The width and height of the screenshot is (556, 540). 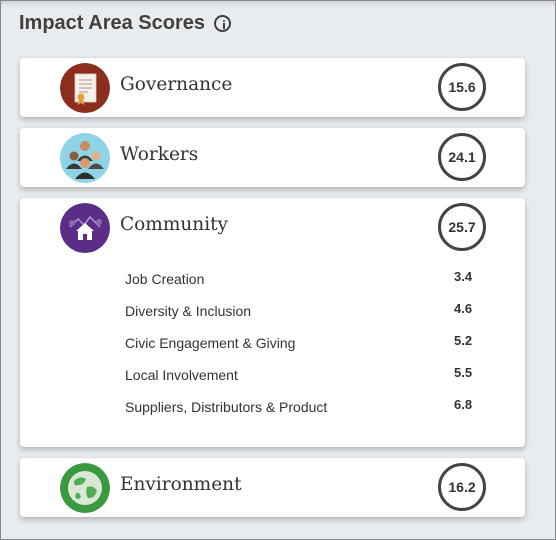 I want to click on subscore-label: Civic Engagement & Giving, so click(x=210, y=343).